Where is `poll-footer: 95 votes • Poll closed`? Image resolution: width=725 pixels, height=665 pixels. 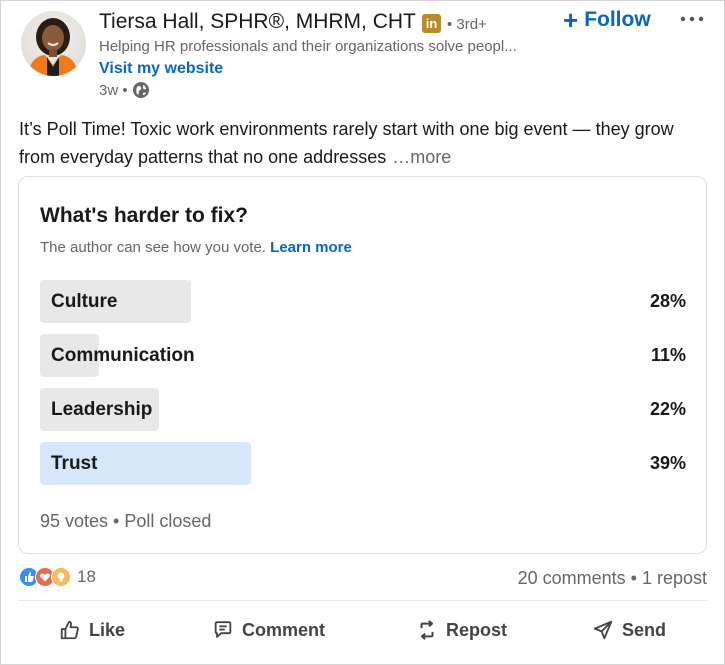
poll-footer: 95 votes • Poll closed is located at coordinates (126, 521).